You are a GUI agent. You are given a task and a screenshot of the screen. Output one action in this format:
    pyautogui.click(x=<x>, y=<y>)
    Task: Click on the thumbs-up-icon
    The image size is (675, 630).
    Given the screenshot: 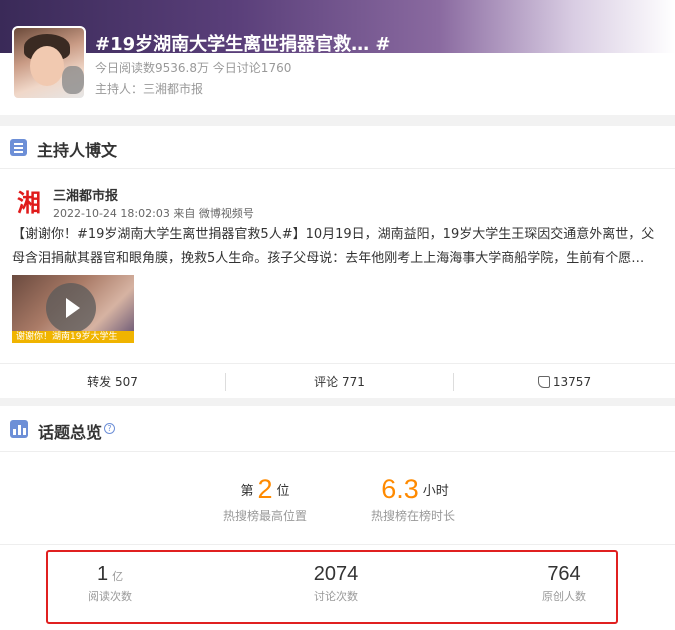 What is the action you would take?
    pyautogui.click(x=543, y=381)
    